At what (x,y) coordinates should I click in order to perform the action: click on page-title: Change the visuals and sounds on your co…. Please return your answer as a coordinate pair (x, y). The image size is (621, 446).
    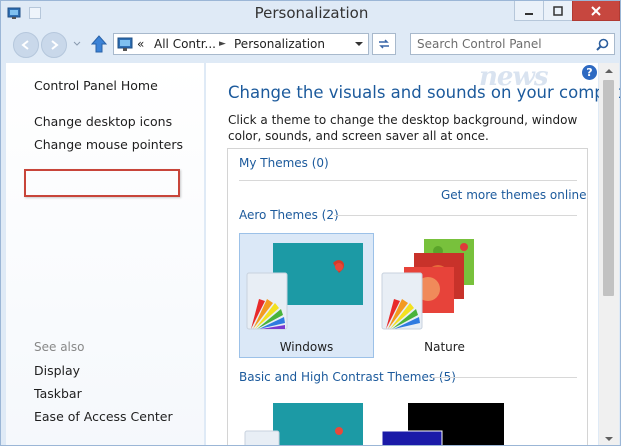
    Looking at the image, I should click on (424, 92).